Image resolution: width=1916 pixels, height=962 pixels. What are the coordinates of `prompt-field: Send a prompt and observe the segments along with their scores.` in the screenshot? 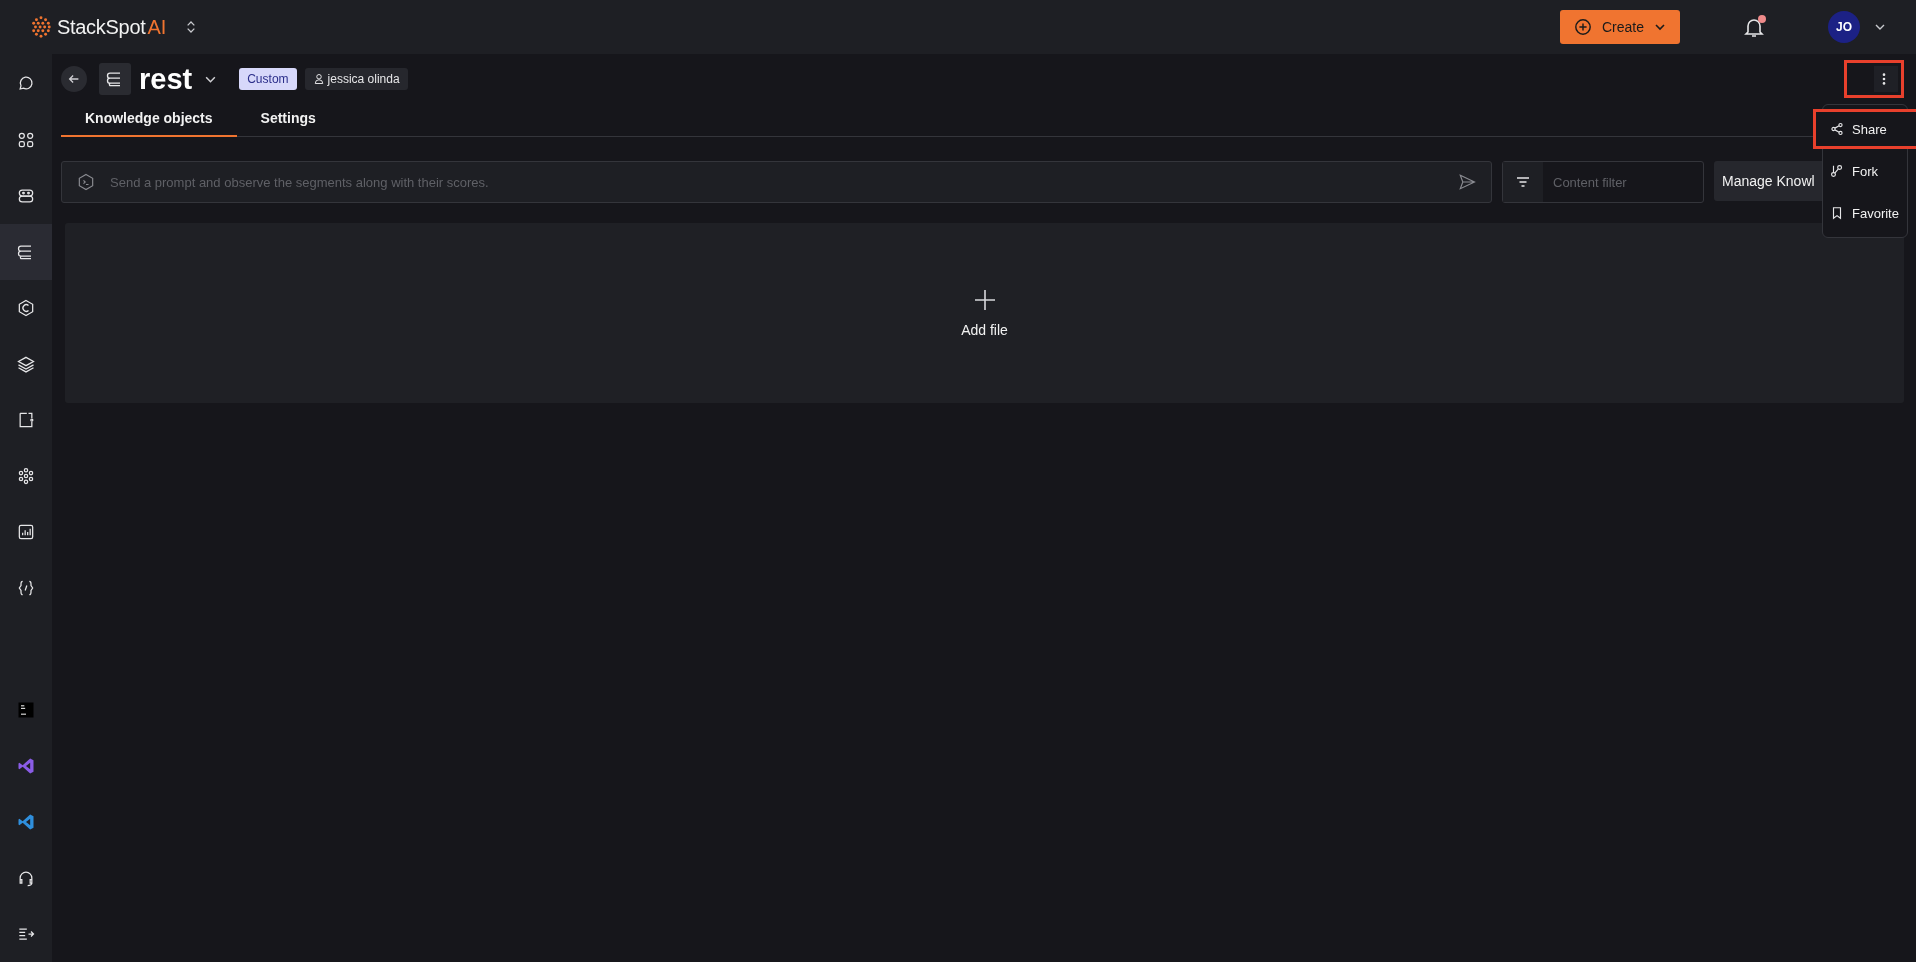 It's located at (776, 182).